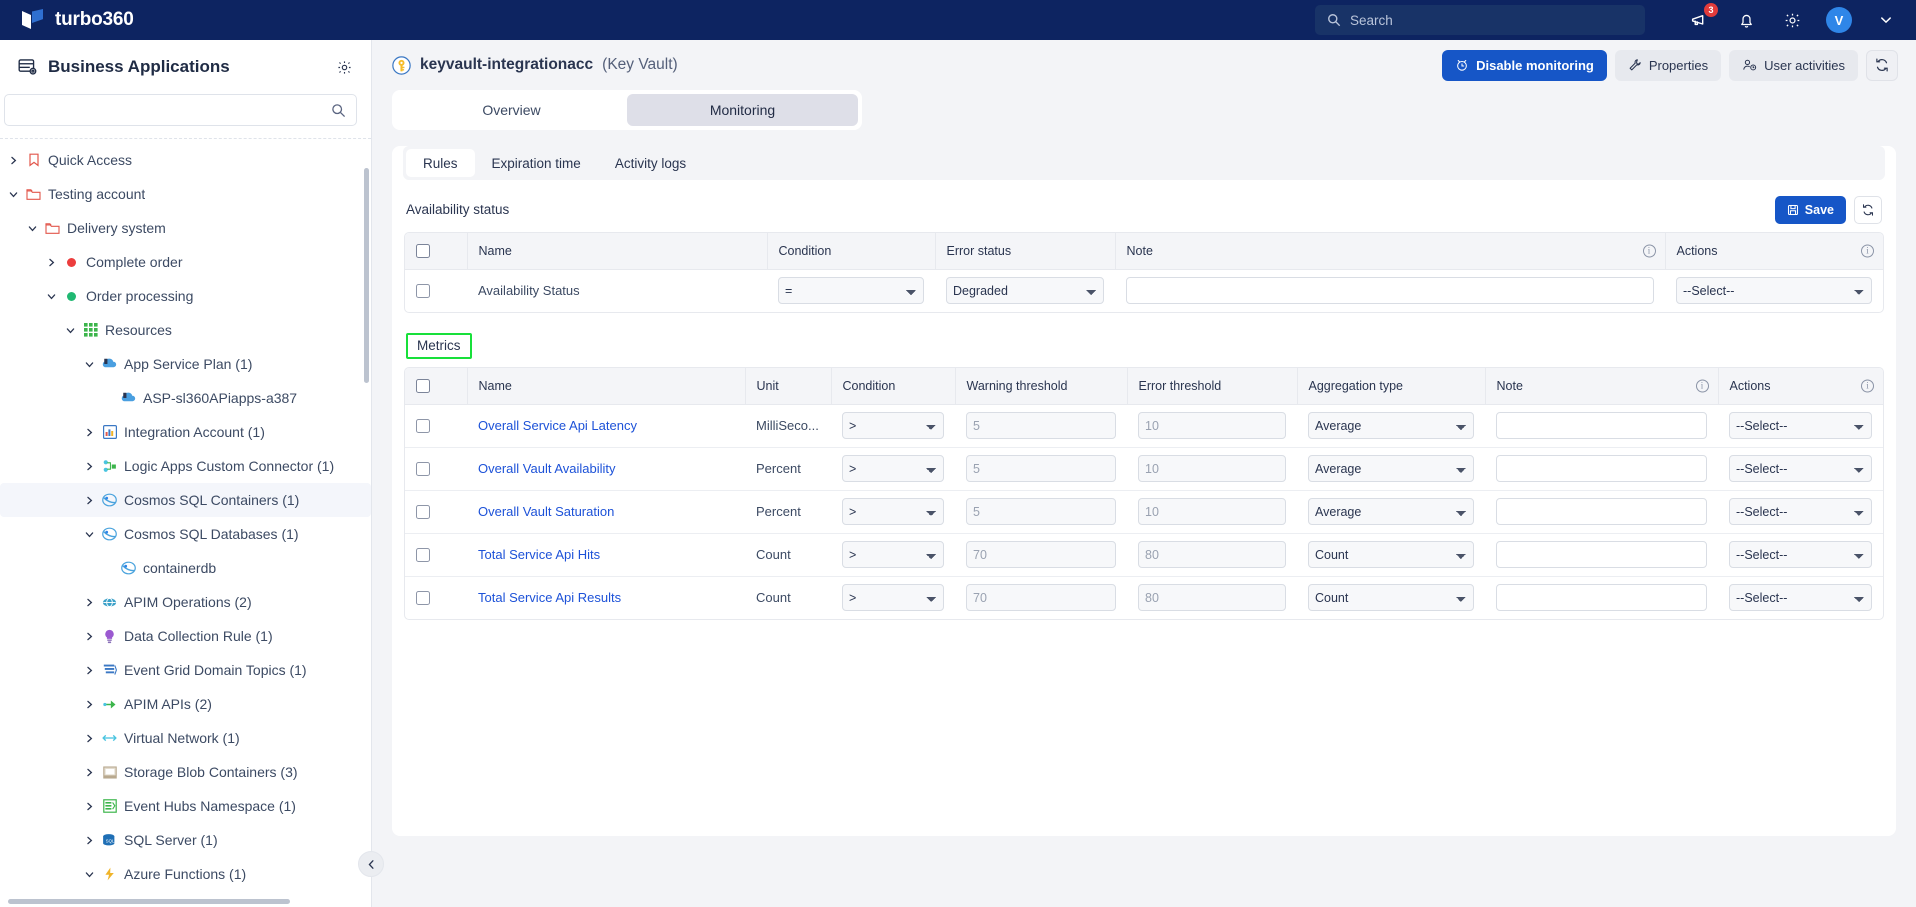 The height and width of the screenshot is (907, 1916). What do you see at coordinates (185, 160) in the screenshot?
I see `tree-item: Quick Access` at bounding box center [185, 160].